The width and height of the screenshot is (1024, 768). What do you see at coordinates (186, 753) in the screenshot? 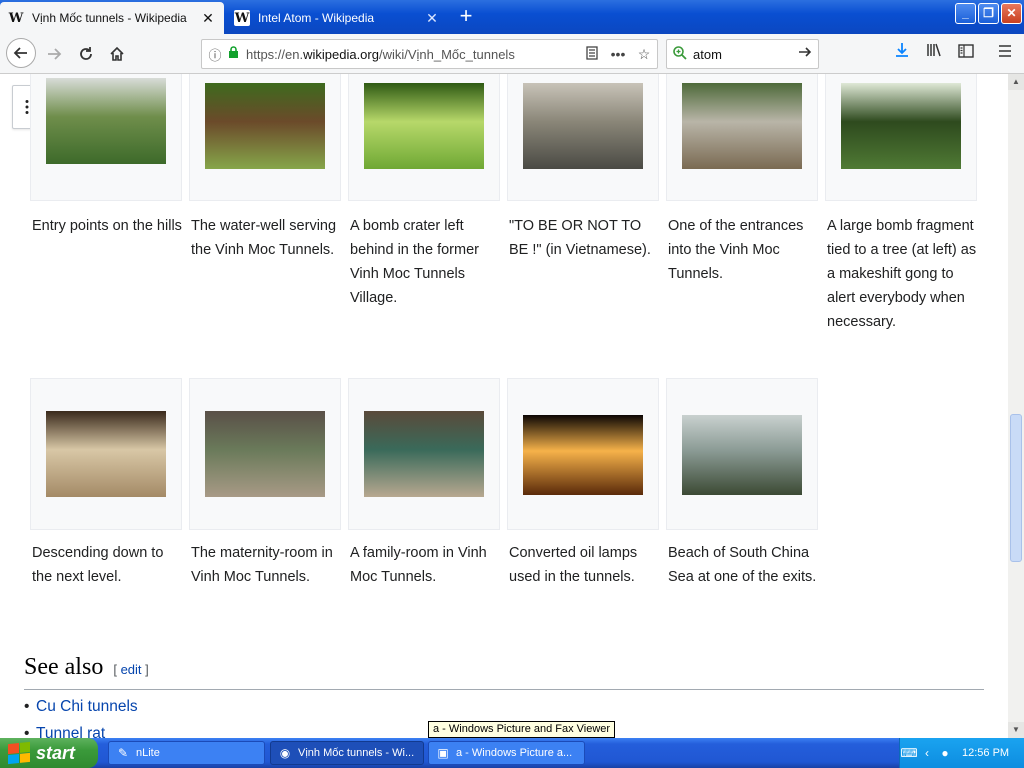
I see `taskbar-item-nlite: ✎ nLite` at bounding box center [186, 753].